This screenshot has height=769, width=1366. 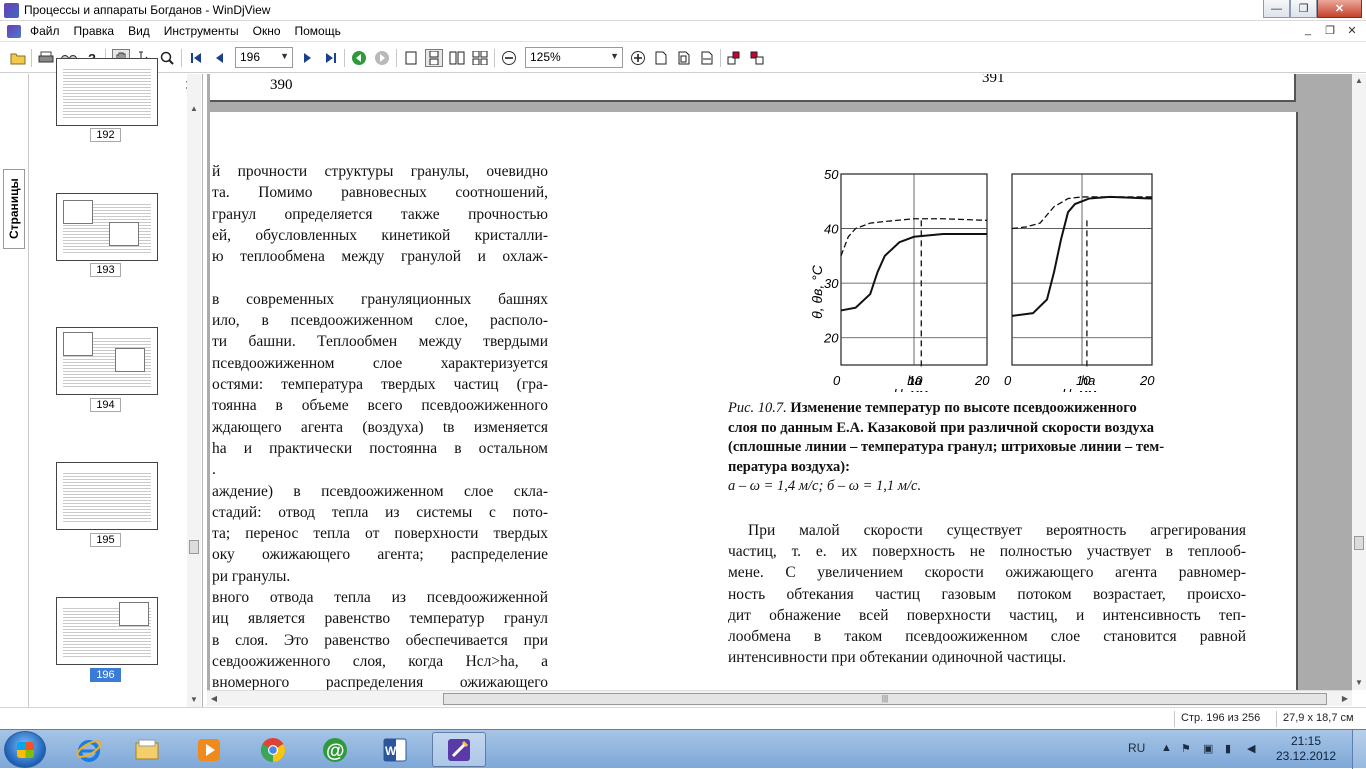 What do you see at coordinates (380, 491) in the screenshot?
I see `left-column-line: аждение) в псевдоожиженном слое скла-` at bounding box center [380, 491].